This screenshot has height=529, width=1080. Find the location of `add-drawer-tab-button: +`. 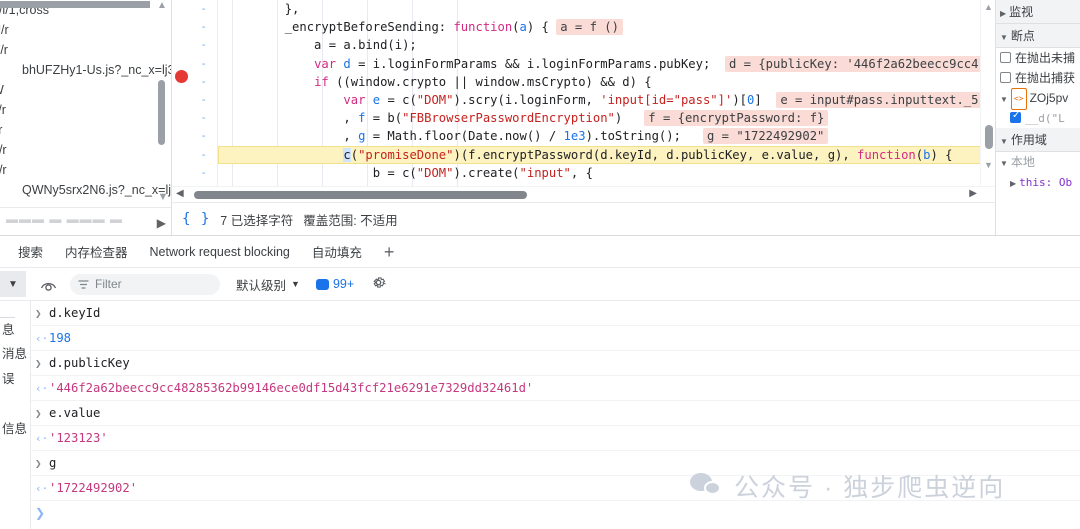

add-drawer-tab-button: + is located at coordinates (389, 252).